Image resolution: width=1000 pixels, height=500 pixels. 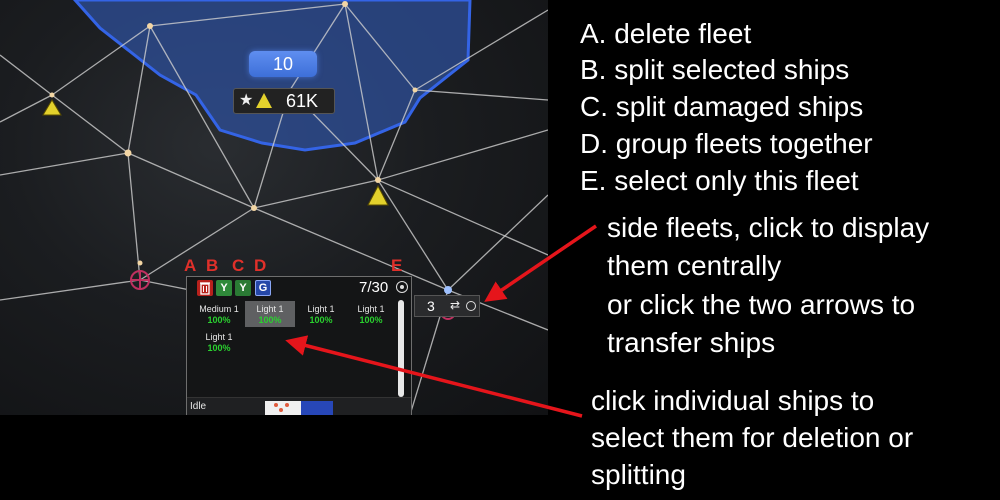 What do you see at coordinates (246, 100) in the screenshot?
I see `star-icon: ★` at bounding box center [246, 100].